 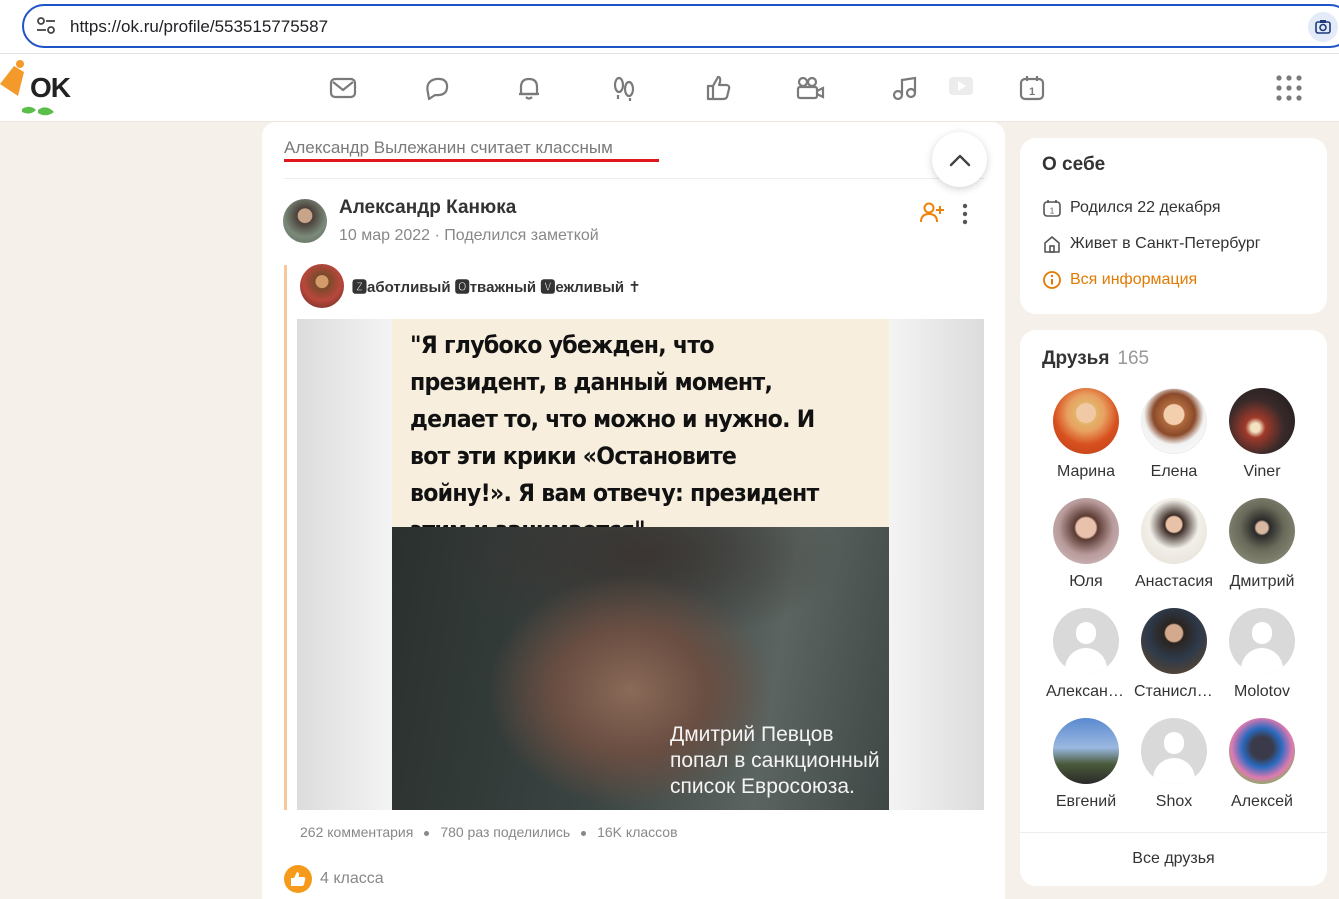 I want to click on chevron-up-icon, so click(x=959, y=160).